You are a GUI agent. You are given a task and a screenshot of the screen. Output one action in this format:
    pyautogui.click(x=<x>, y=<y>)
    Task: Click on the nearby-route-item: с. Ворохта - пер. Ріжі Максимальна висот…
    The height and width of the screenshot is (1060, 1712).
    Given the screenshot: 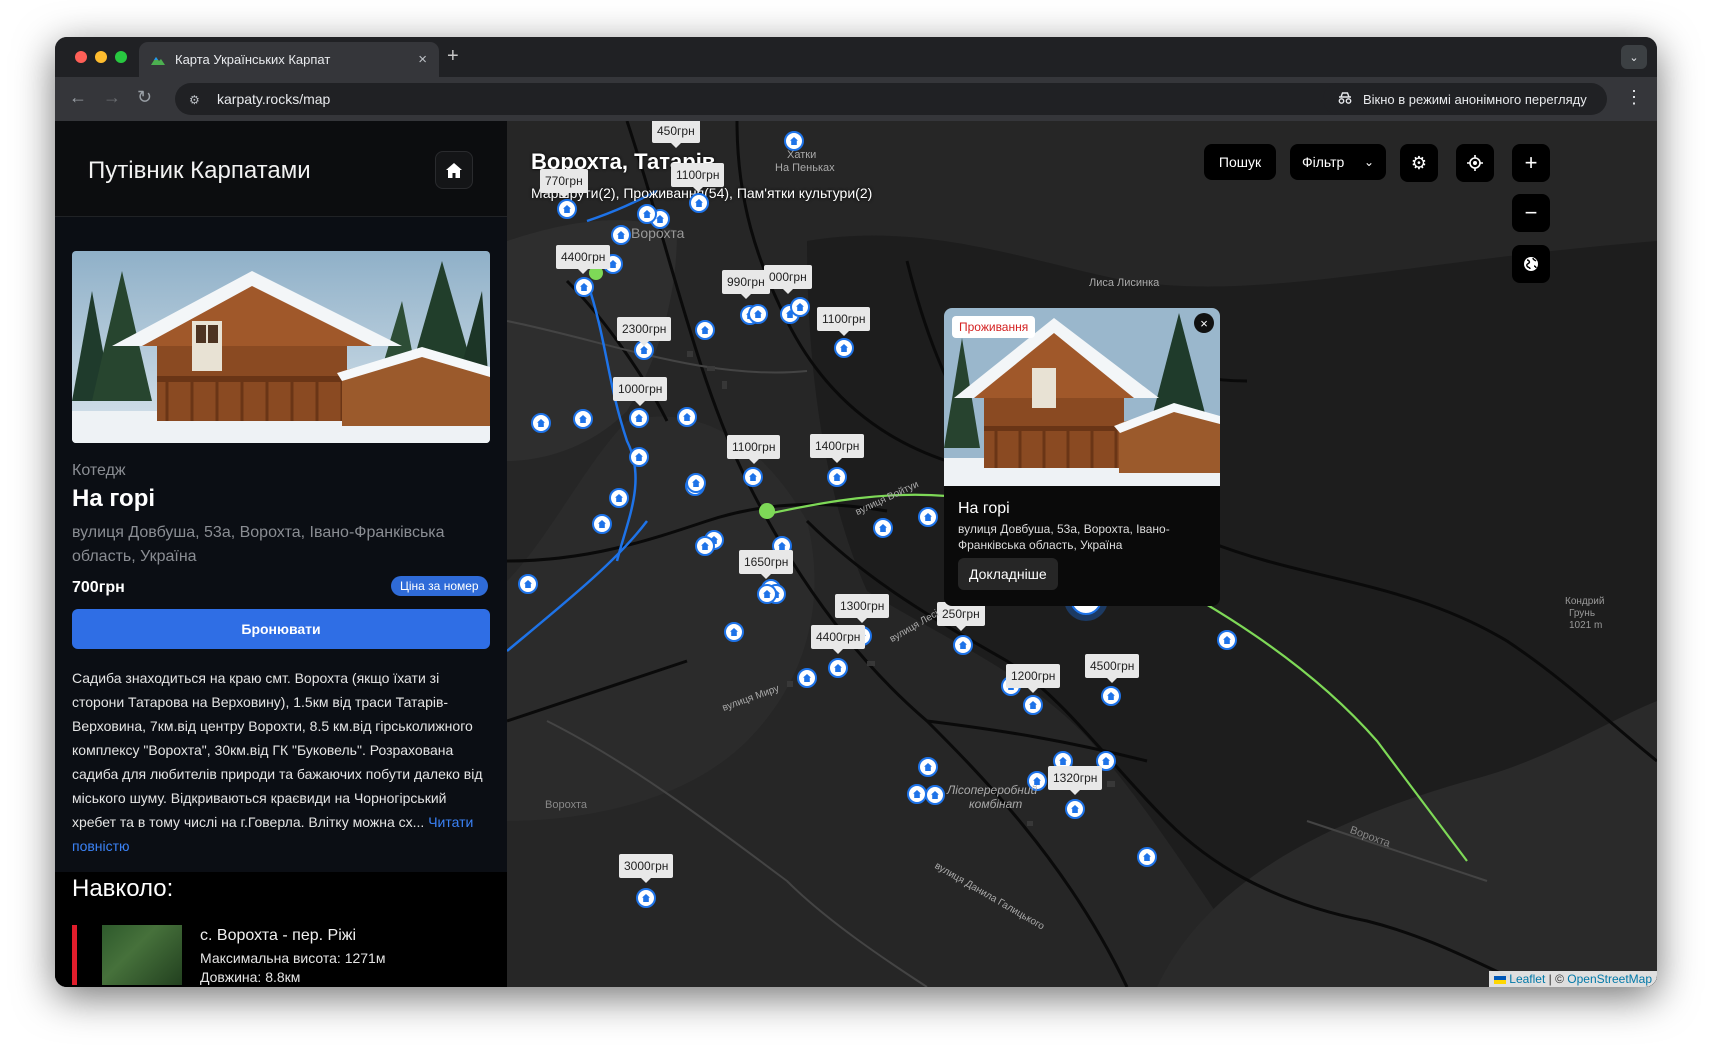 What is the action you would take?
    pyautogui.click(x=282, y=955)
    